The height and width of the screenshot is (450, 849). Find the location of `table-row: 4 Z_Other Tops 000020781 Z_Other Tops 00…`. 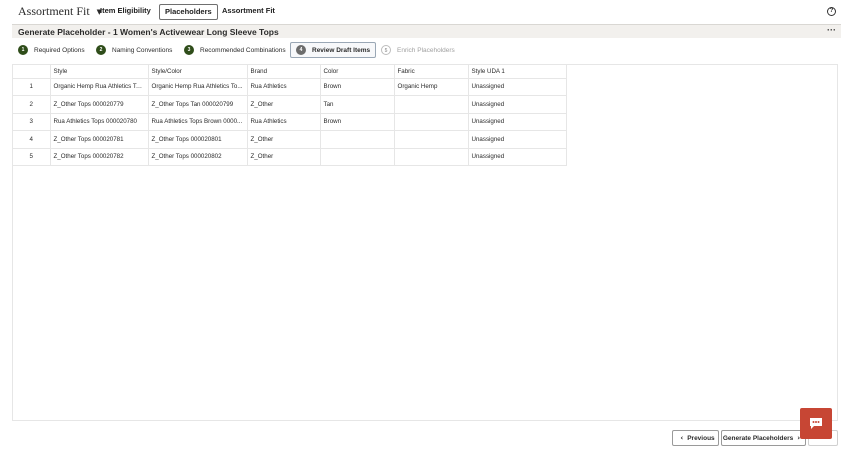

table-row: 4 Z_Other Tops 000020781 Z_Other Tops 00… is located at coordinates (290, 139).